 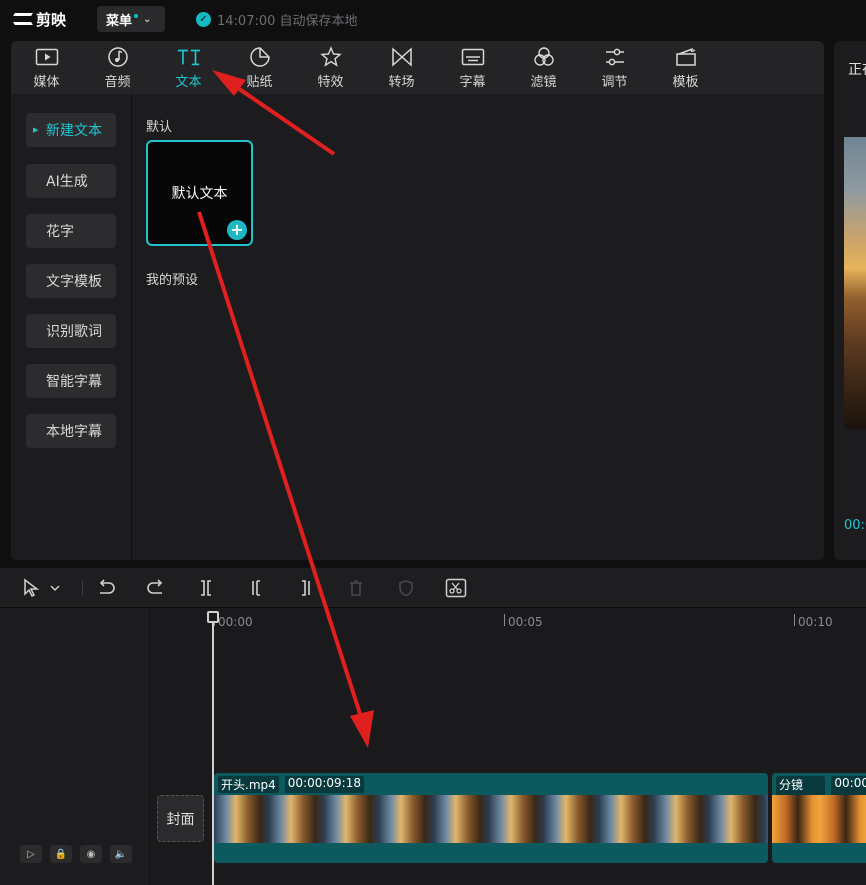 I want to click on autosave-text: 14:07:00 自动保存本地, so click(x=287, y=21).